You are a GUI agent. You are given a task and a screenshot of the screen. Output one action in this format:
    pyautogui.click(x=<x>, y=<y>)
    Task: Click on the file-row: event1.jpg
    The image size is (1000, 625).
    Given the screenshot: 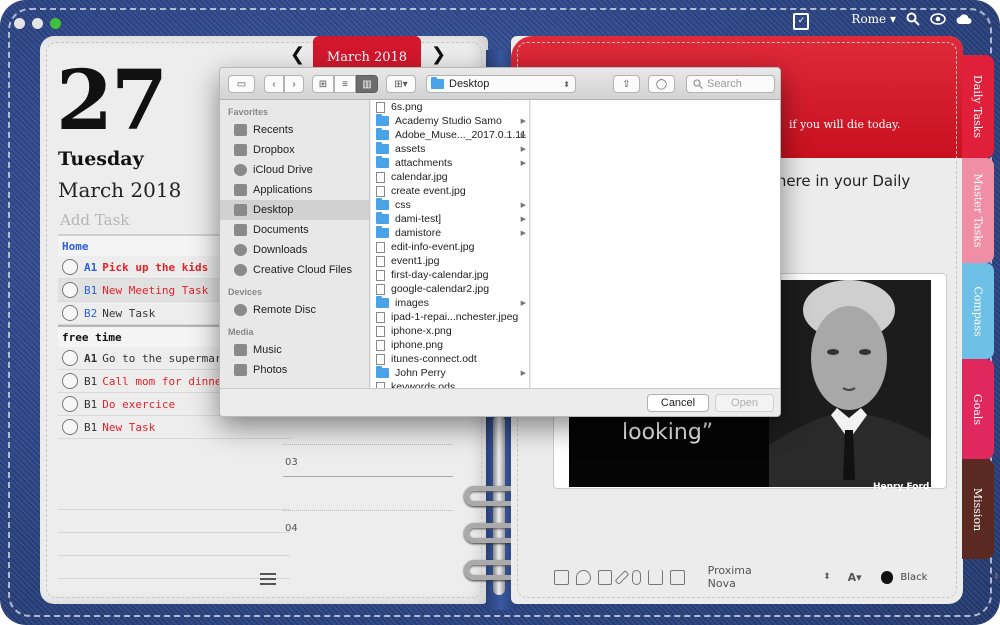 What is the action you would take?
    pyautogui.click(x=450, y=261)
    